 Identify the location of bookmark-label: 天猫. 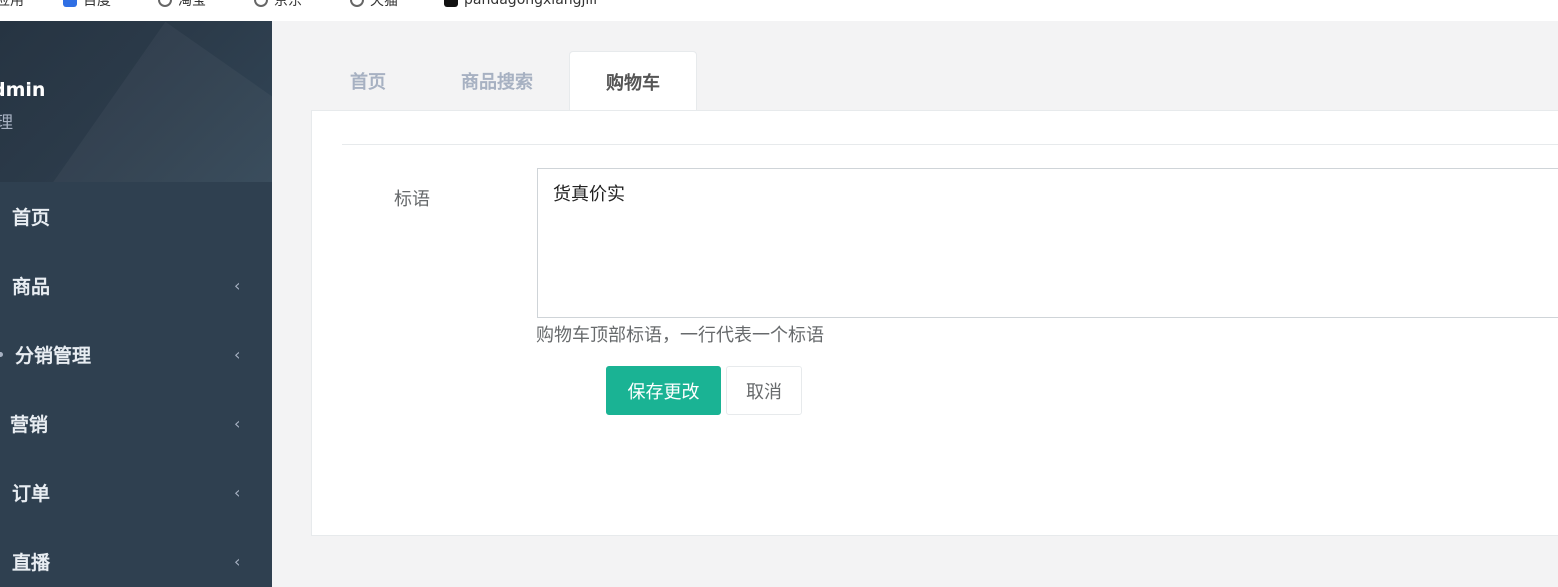
(384, 4).